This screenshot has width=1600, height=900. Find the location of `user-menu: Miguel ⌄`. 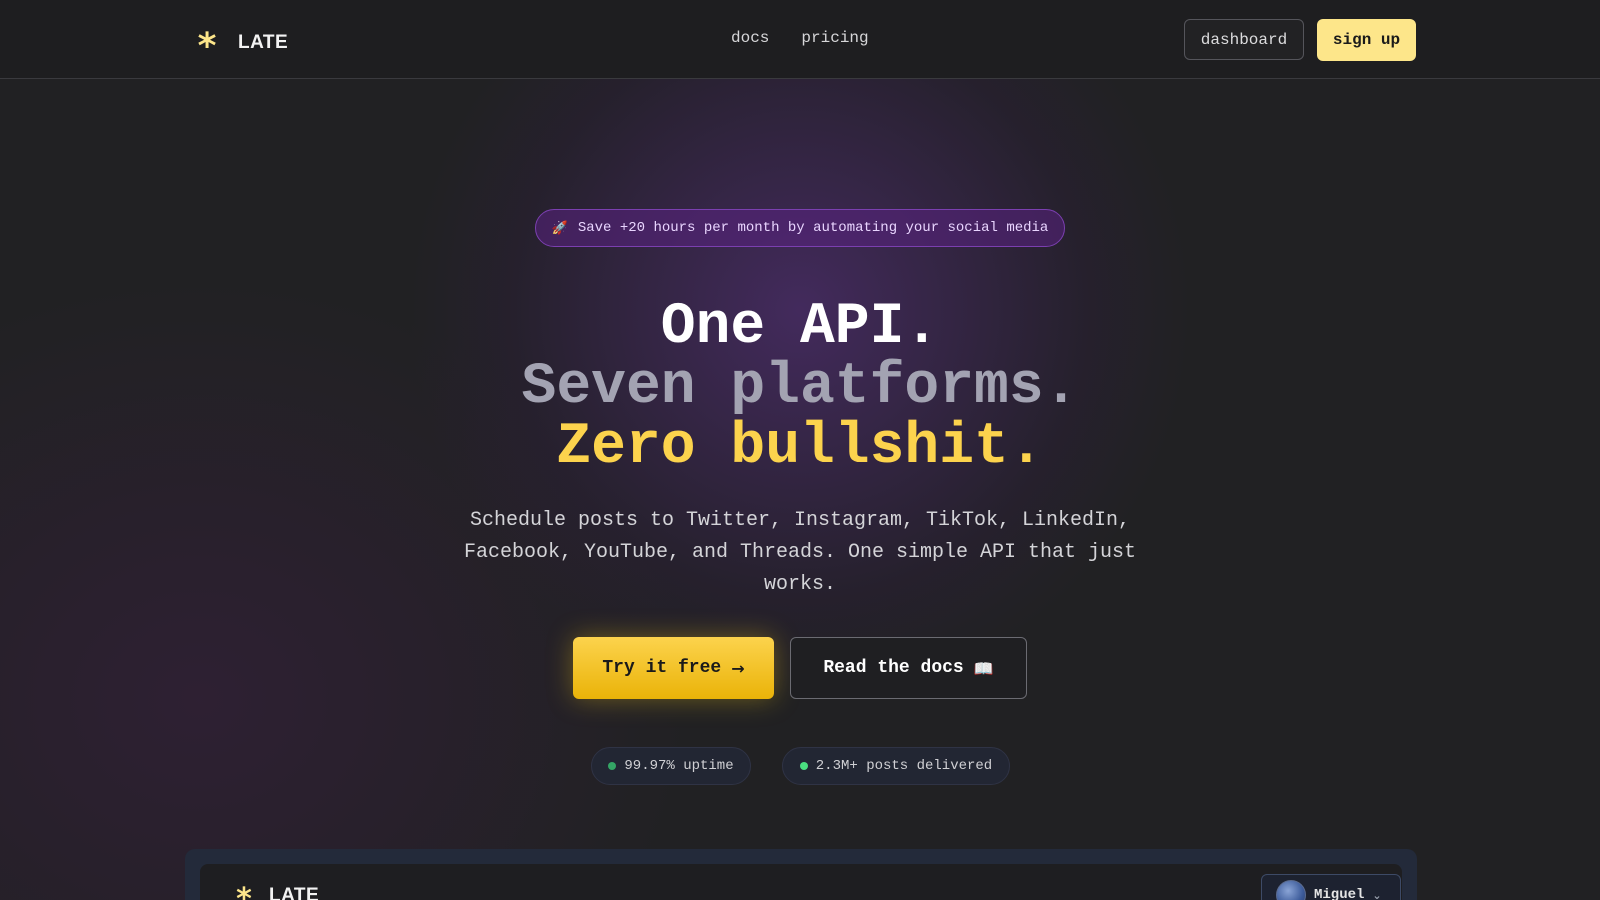

user-menu: Miguel ⌄ is located at coordinates (1331, 887).